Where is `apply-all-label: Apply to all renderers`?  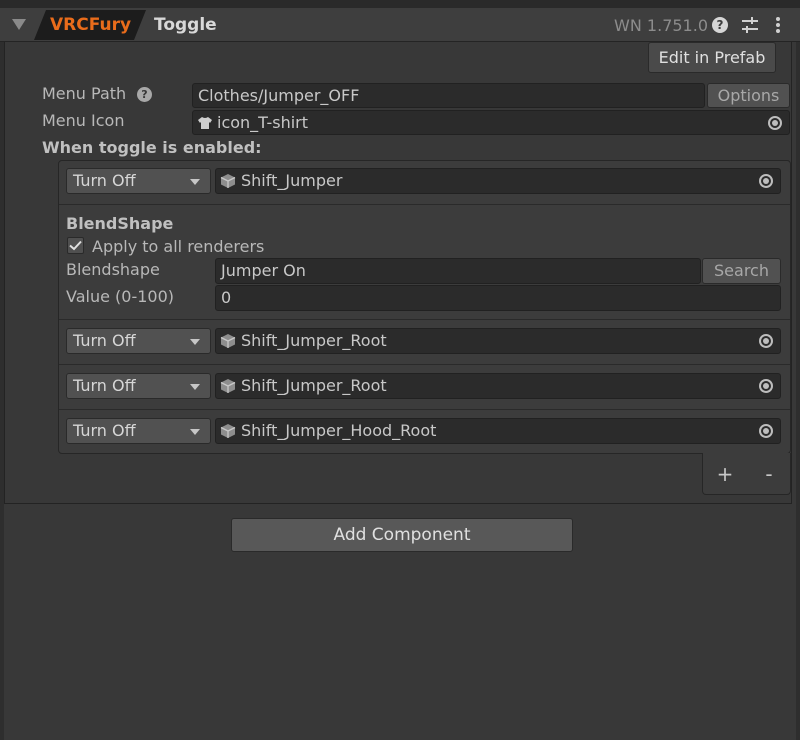
apply-all-label: Apply to all renderers is located at coordinates (178, 246).